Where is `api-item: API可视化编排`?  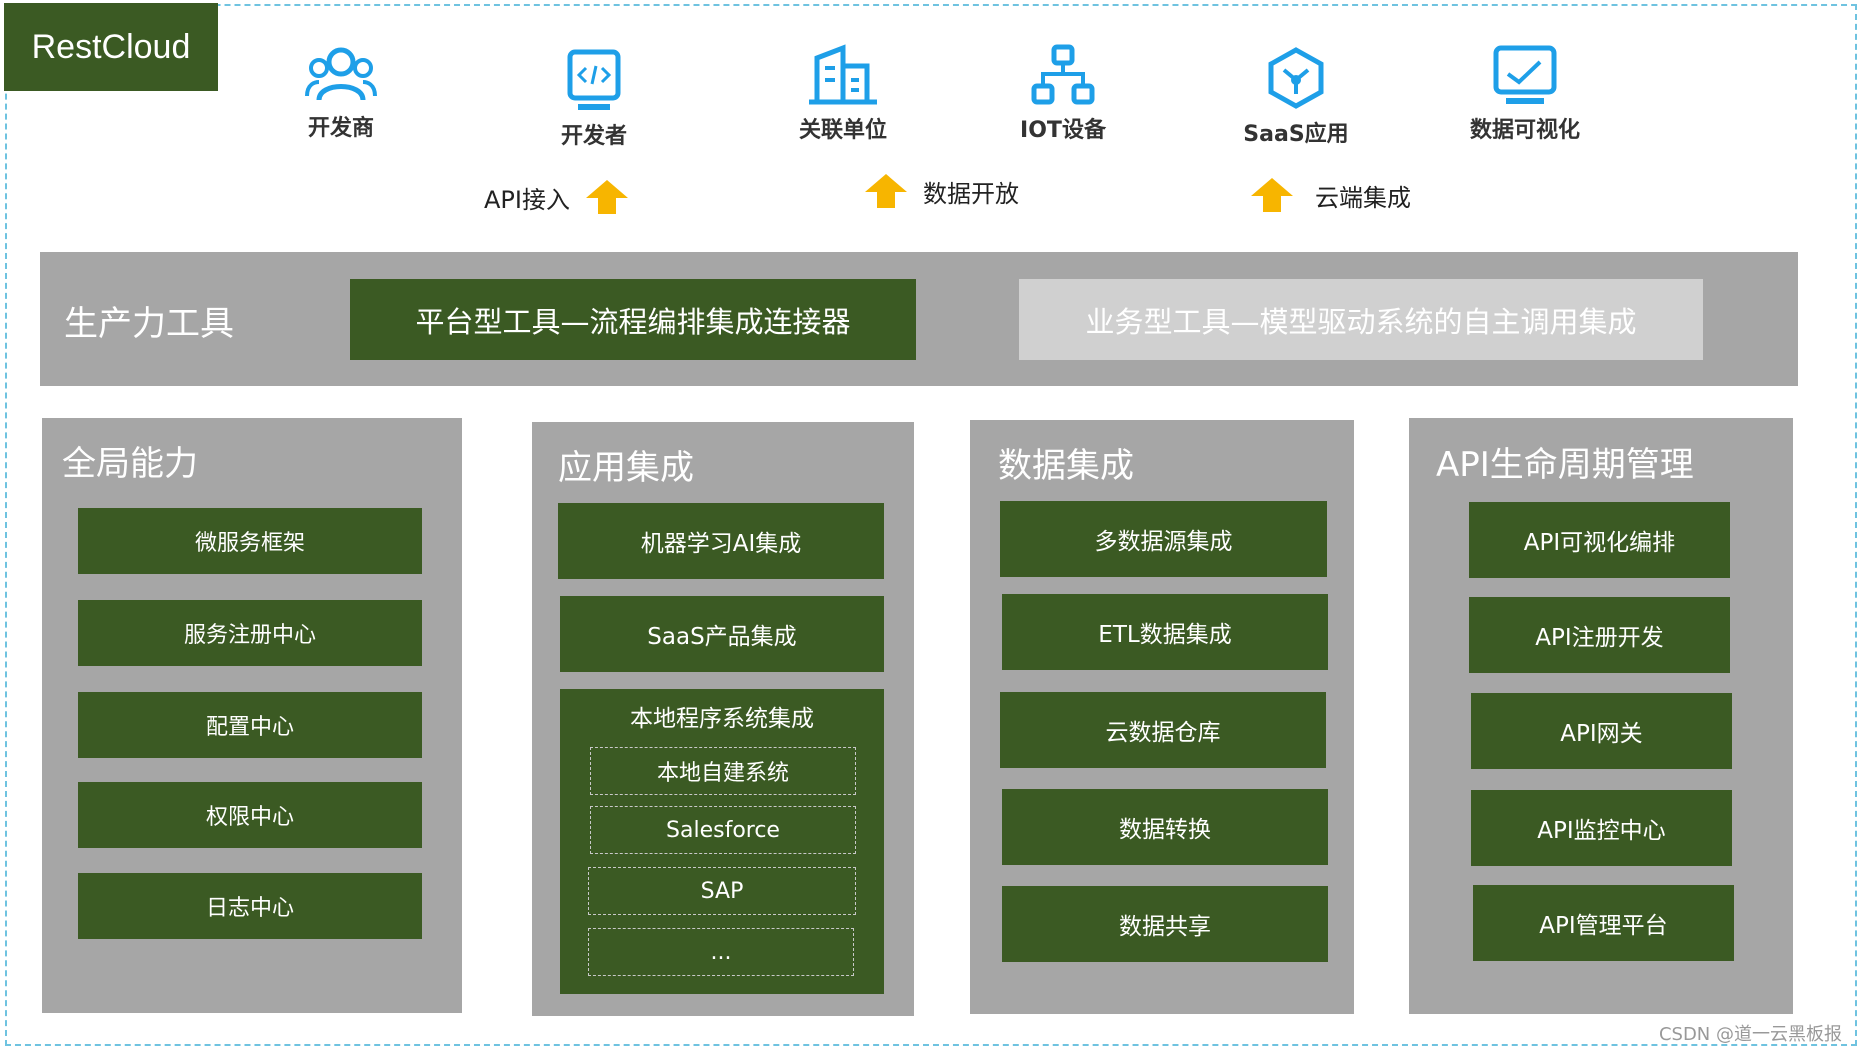 api-item: API可视化编排 is located at coordinates (1599, 540).